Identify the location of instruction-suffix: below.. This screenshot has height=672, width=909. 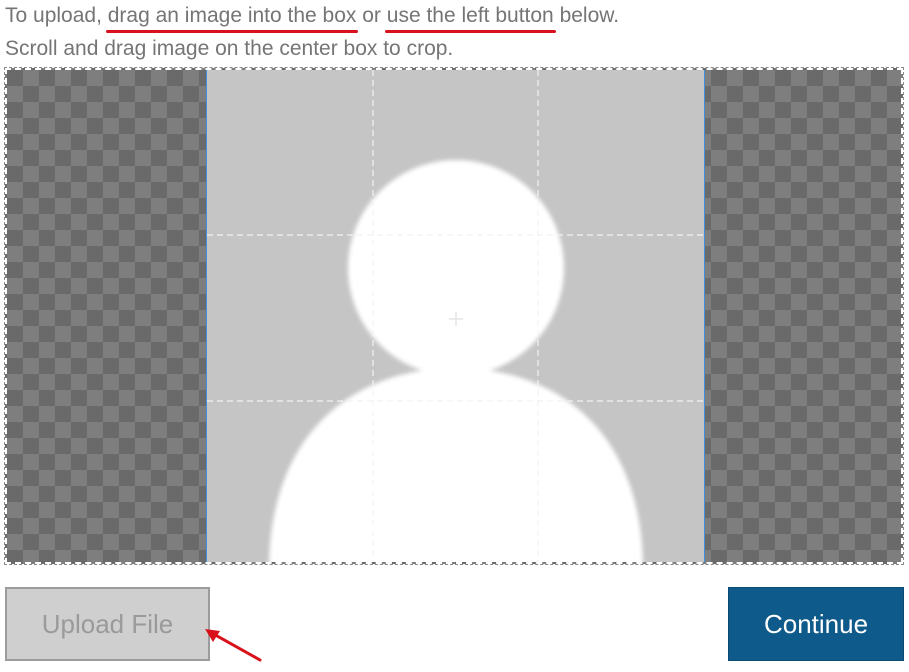
(586, 15).